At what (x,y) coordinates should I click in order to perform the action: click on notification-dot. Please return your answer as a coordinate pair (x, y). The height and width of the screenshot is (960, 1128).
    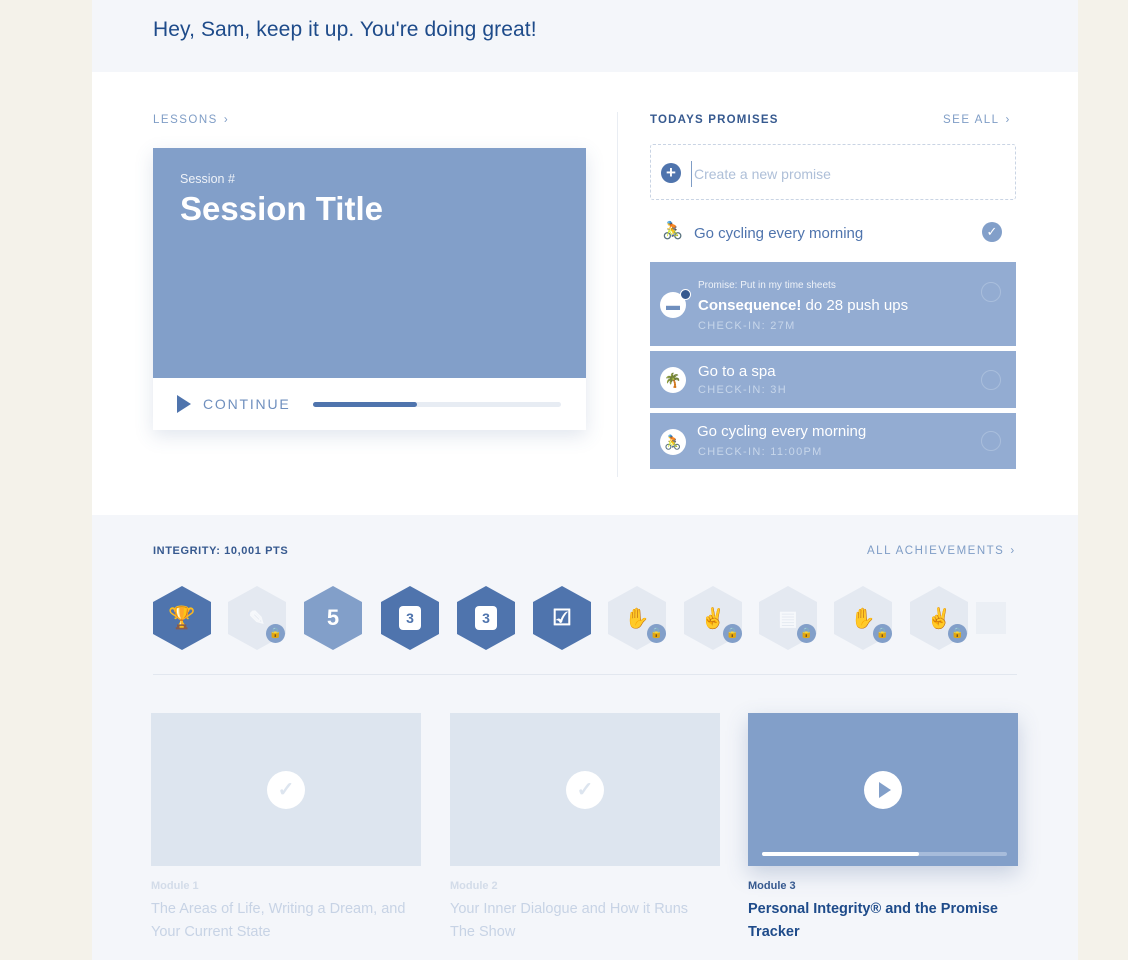
    Looking at the image, I should click on (685, 294).